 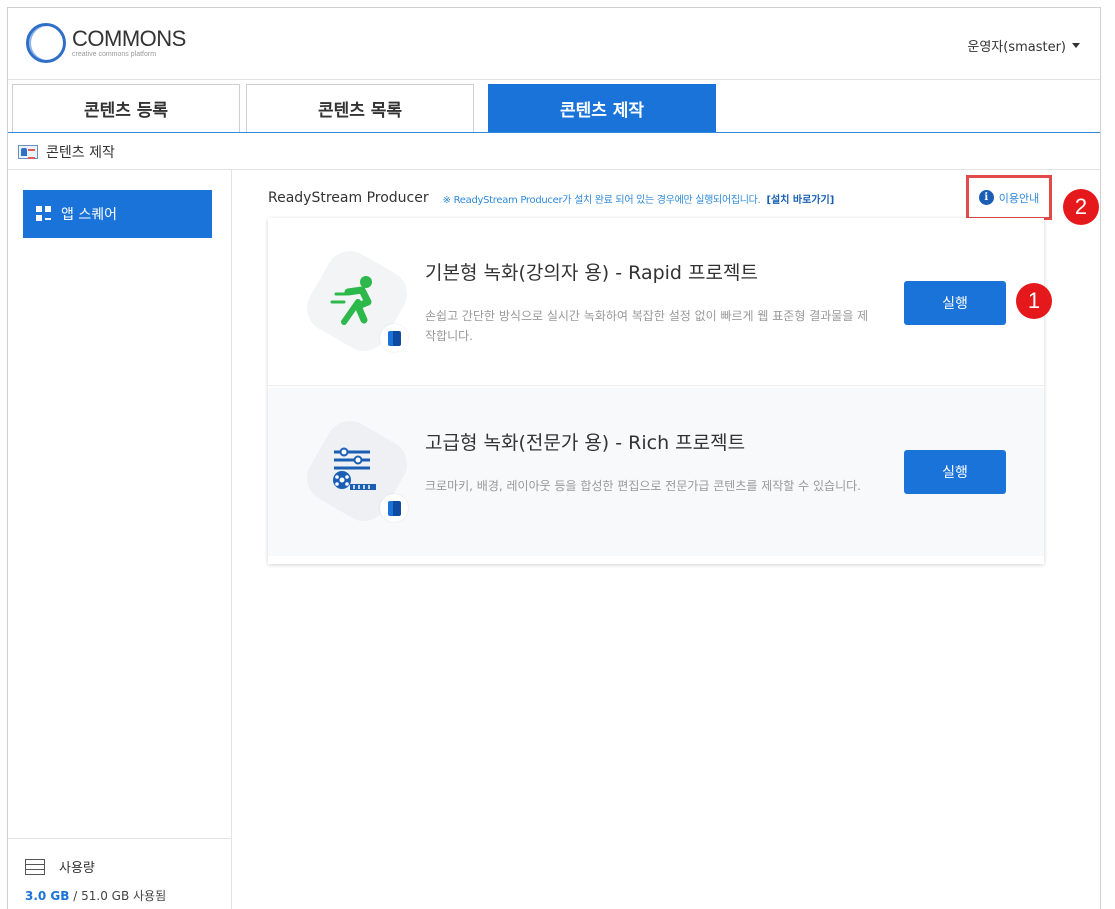 What do you see at coordinates (554, 152) in the screenshot?
I see `page-title-bar: 콘텐츠 제작` at bounding box center [554, 152].